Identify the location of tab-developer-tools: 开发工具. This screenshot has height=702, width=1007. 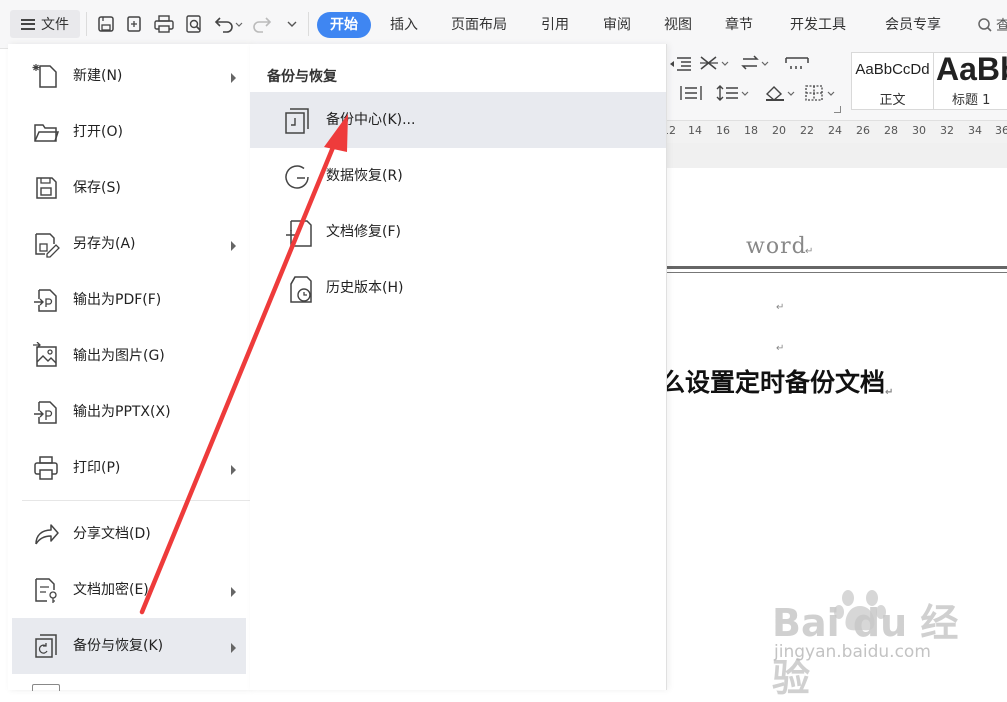
(818, 25).